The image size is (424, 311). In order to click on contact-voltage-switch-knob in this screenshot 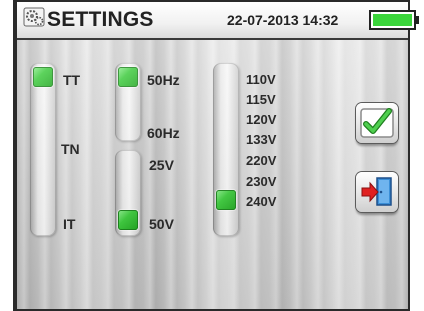, I will do `click(128, 220)`.